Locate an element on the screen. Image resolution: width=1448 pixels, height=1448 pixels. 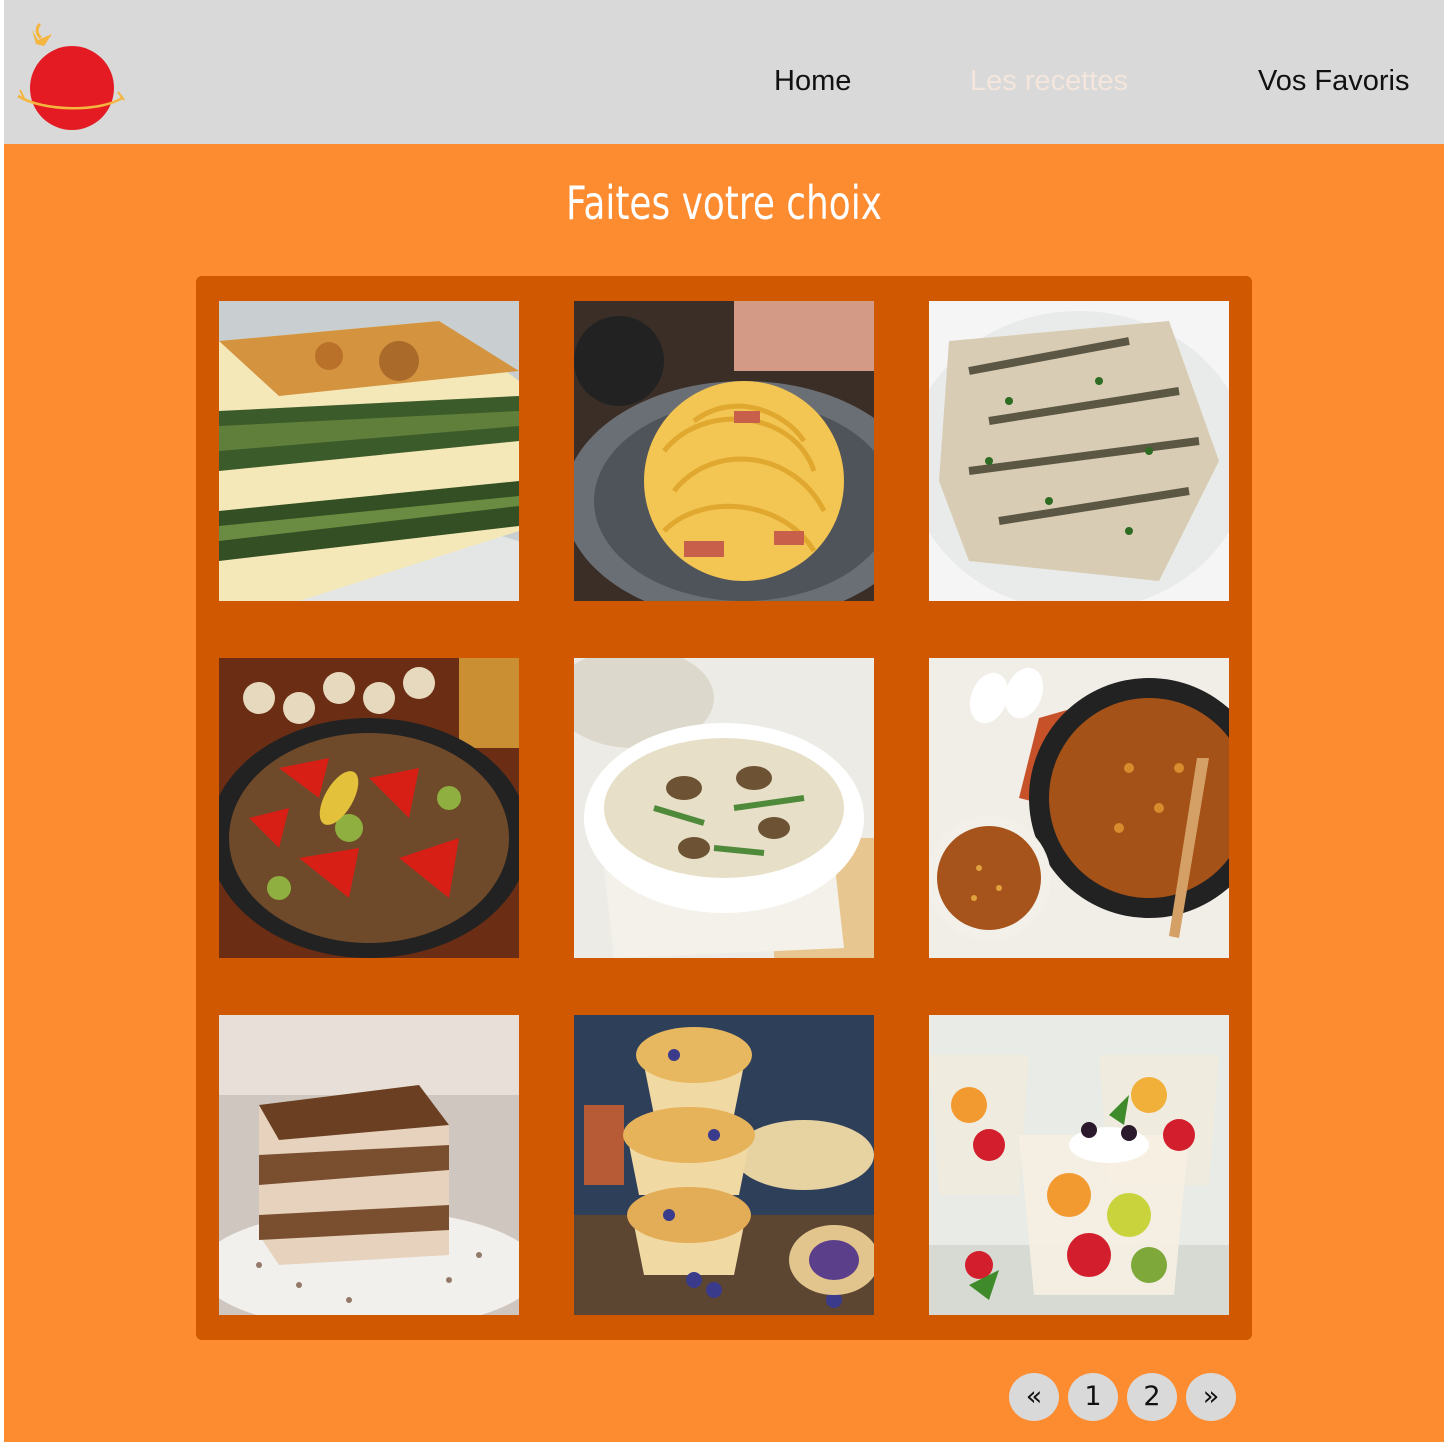
recipe-card-chicken is located at coordinates (1079, 451).